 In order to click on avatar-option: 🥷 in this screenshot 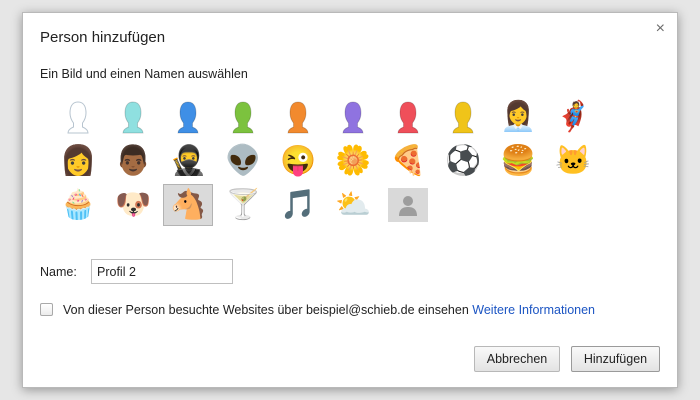, I will do `click(188, 161)`.